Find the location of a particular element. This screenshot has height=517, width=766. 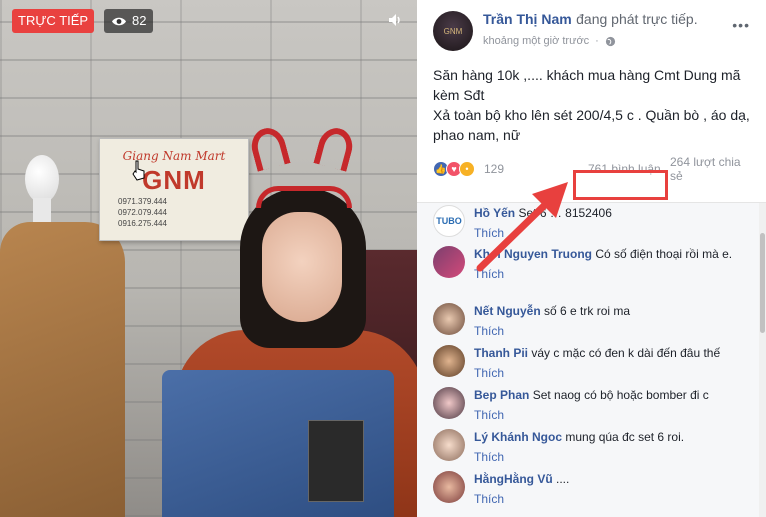

comment-text: Set 6 … 8152406 is located at coordinates (565, 213).